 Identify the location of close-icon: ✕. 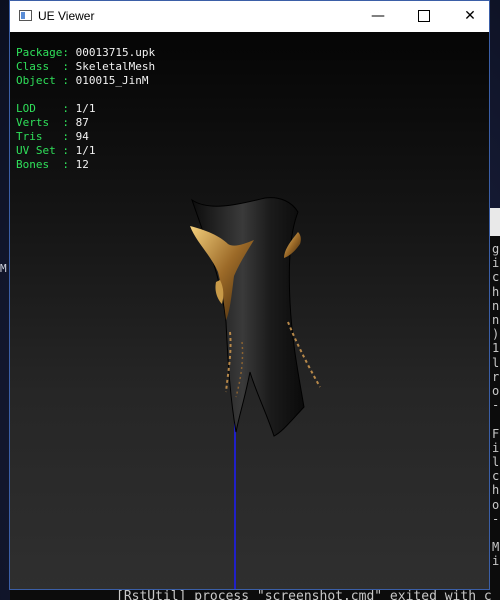
(470, 16).